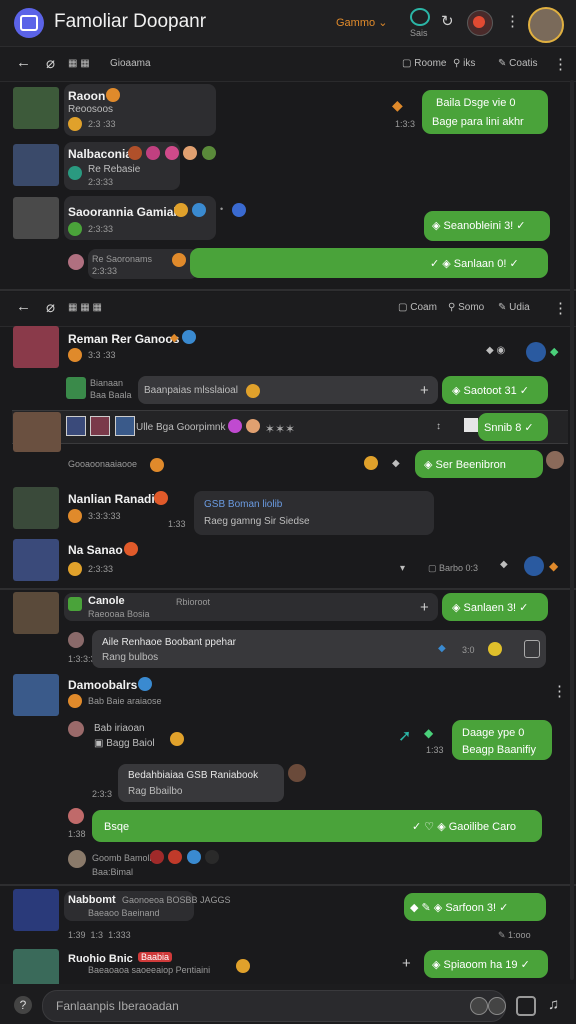 Image resolution: width=576 pixels, height=1024 pixels. What do you see at coordinates (554, 352) in the screenshot?
I see `status-icon: ◆` at bounding box center [554, 352].